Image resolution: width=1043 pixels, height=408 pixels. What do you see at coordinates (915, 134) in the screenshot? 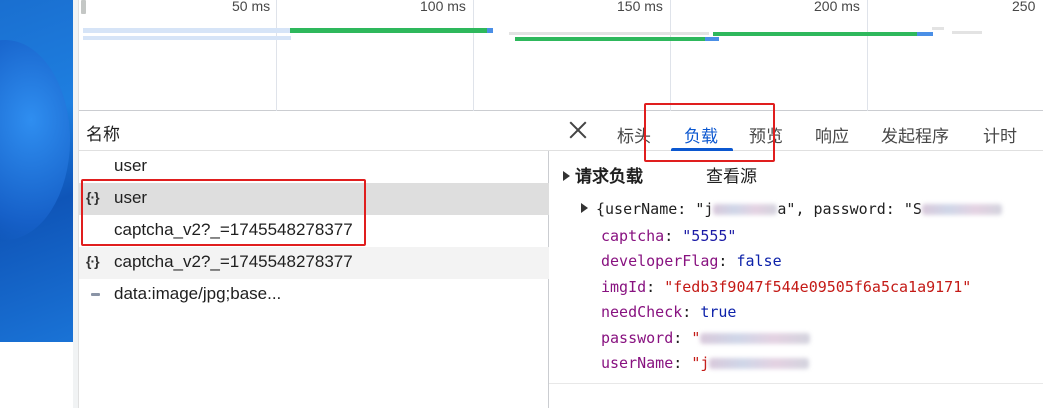
I see `tab-initiator: 发起程序` at bounding box center [915, 134].